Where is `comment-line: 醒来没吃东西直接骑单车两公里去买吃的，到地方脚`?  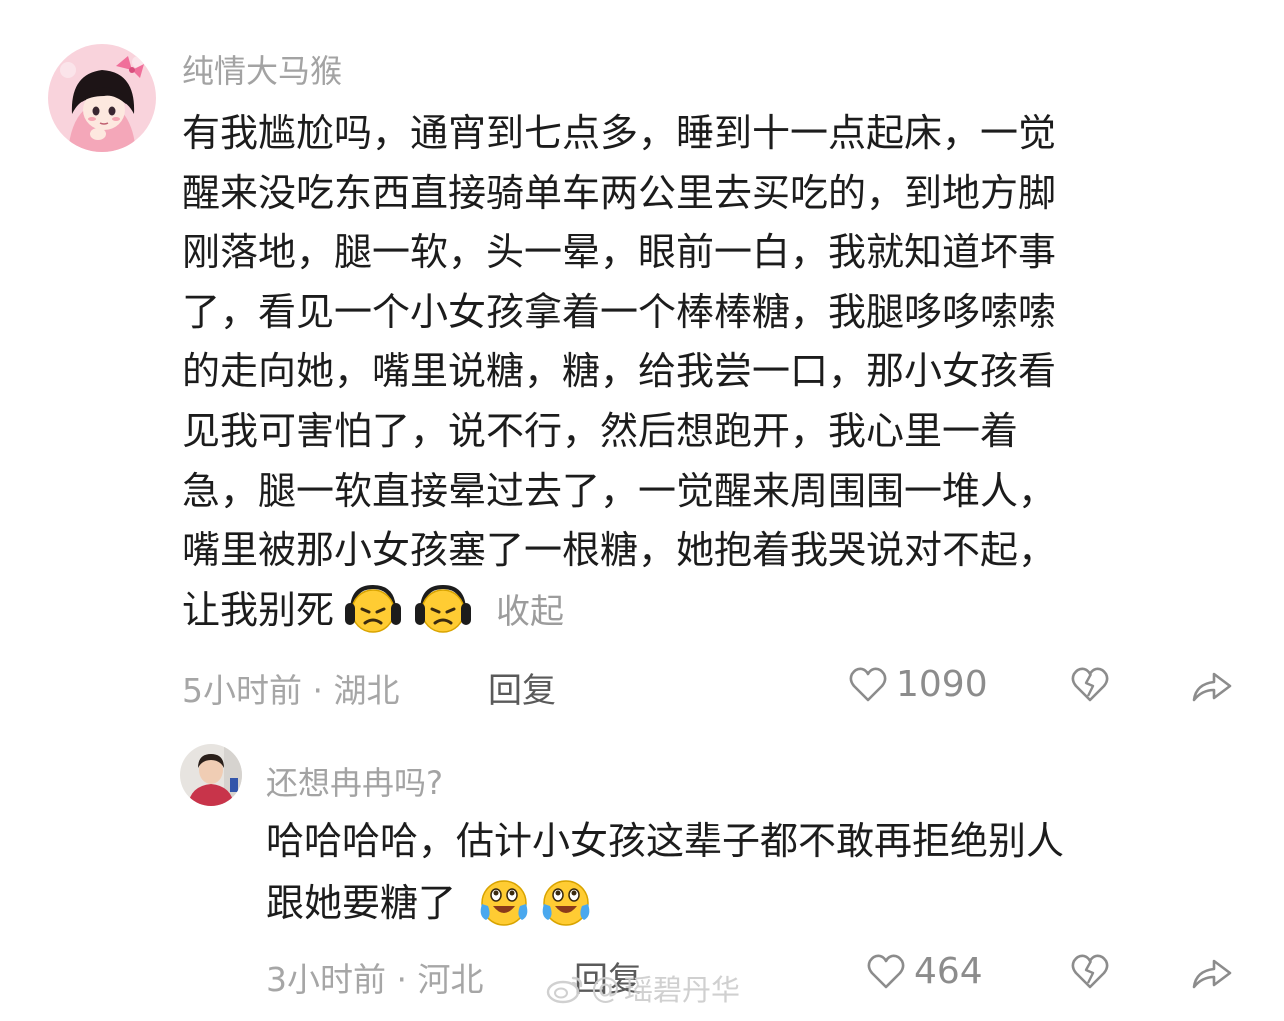
comment-line: 醒来没吃东西直接骑单车两公里去买吃的，到地方脚 is located at coordinates (619, 192).